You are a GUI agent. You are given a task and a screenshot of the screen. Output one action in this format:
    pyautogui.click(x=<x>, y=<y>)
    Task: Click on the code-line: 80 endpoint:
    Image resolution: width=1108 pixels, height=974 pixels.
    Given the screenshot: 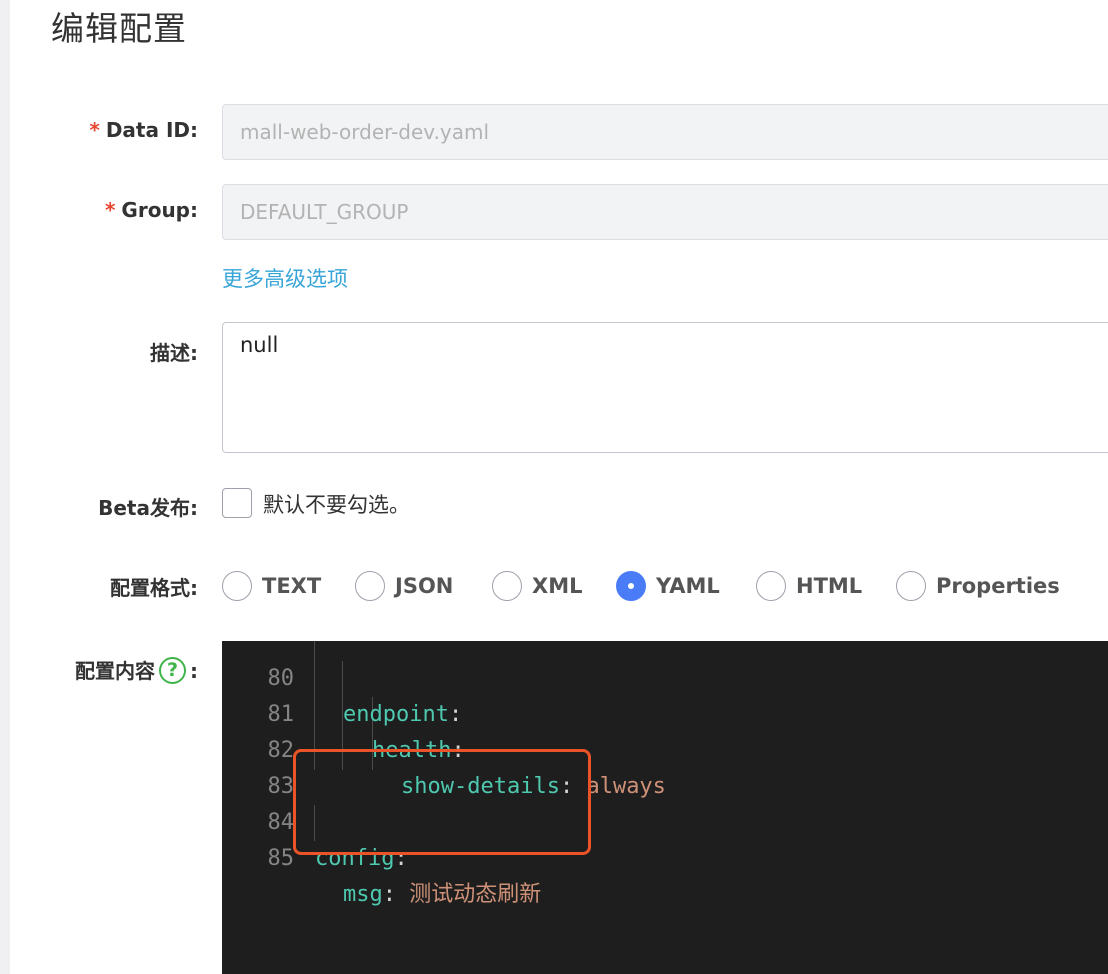 What is the action you would take?
    pyautogui.click(x=365, y=696)
    